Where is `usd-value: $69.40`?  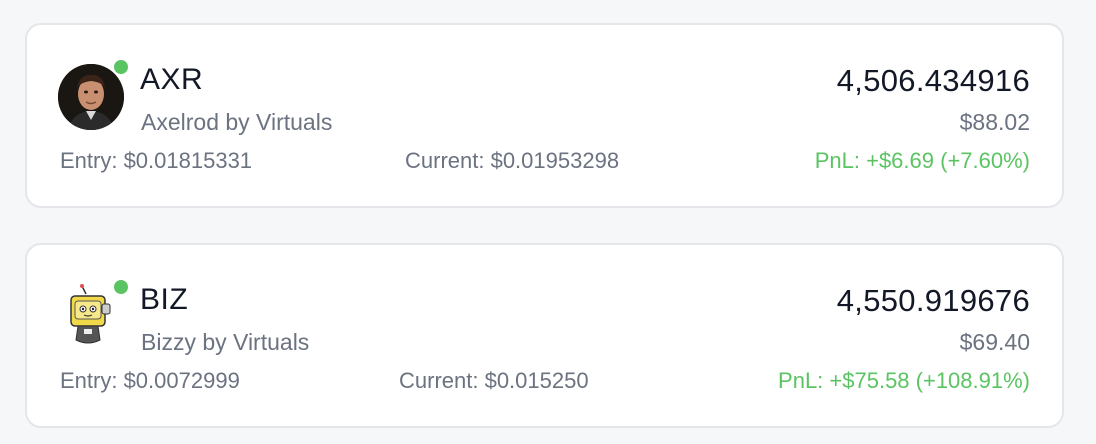
usd-value: $69.40 is located at coordinates (994, 342).